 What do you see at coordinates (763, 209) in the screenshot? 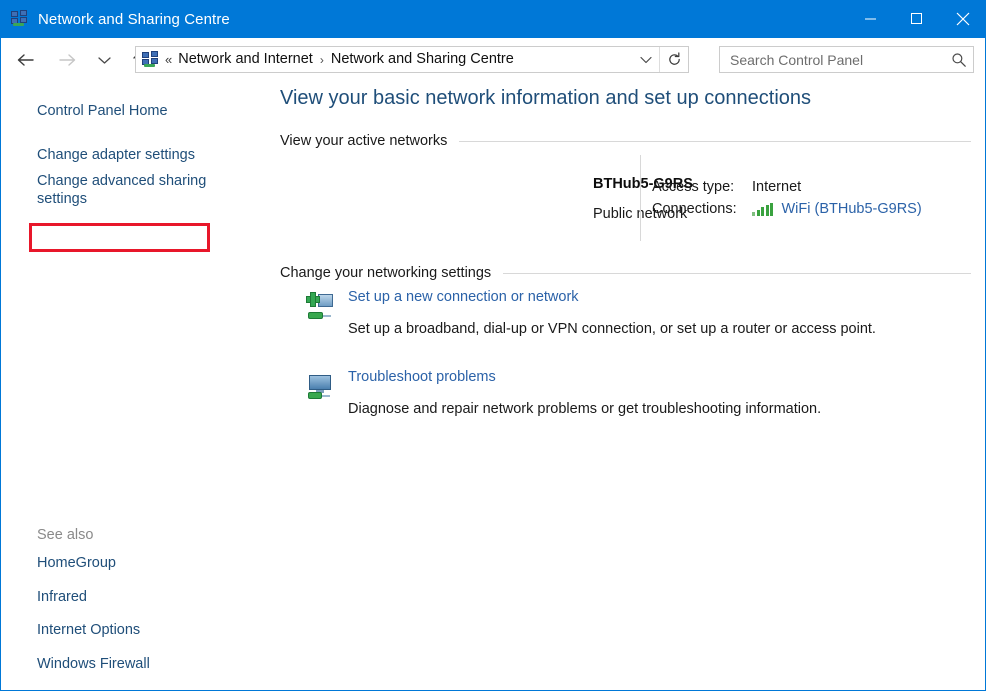
I see `wifi-signal-icon` at bounding box center [763, 209].